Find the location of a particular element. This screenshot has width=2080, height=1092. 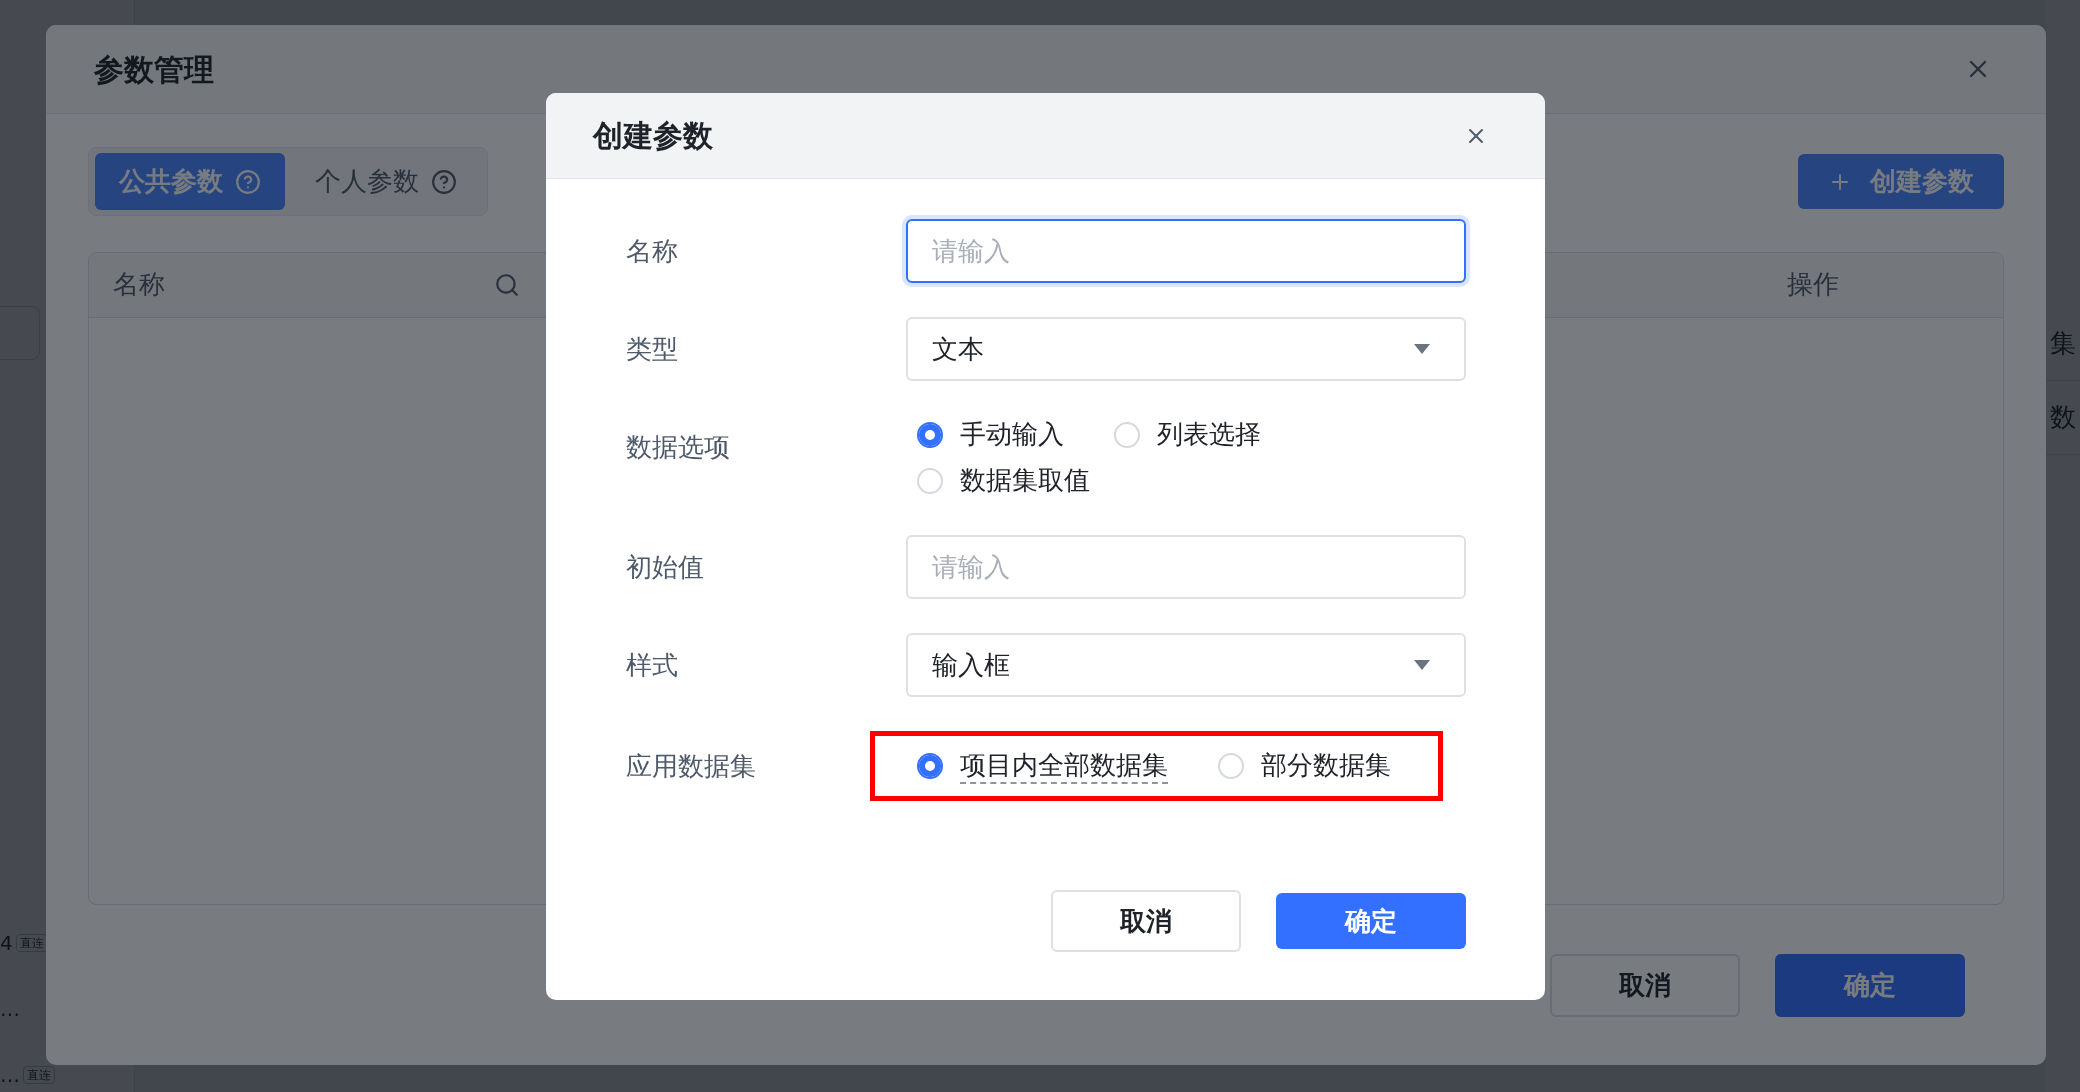

help-icon is located at coordinates (444, 181).